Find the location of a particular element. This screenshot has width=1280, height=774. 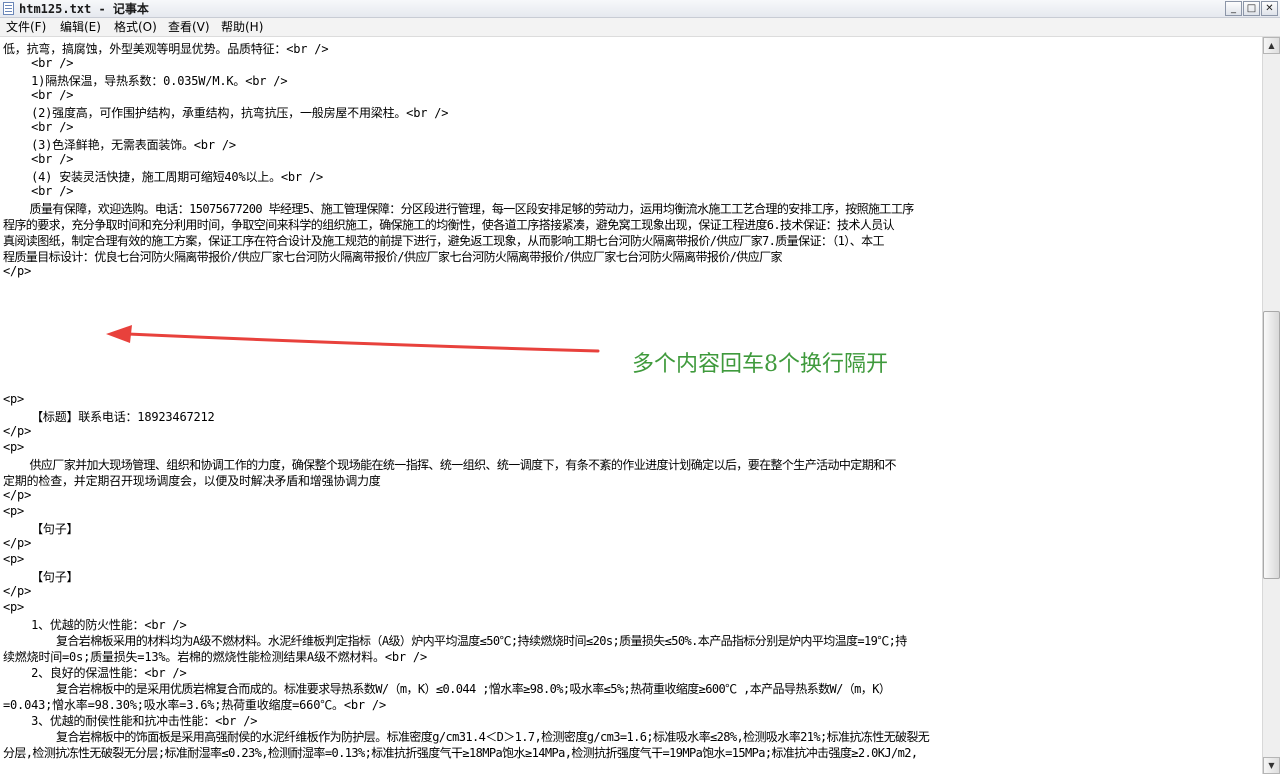

text-line: 低，抗弯，搞腐蚀，外型美观等明显优势。品质特征：<br /> is located at coordinates (166, 49).